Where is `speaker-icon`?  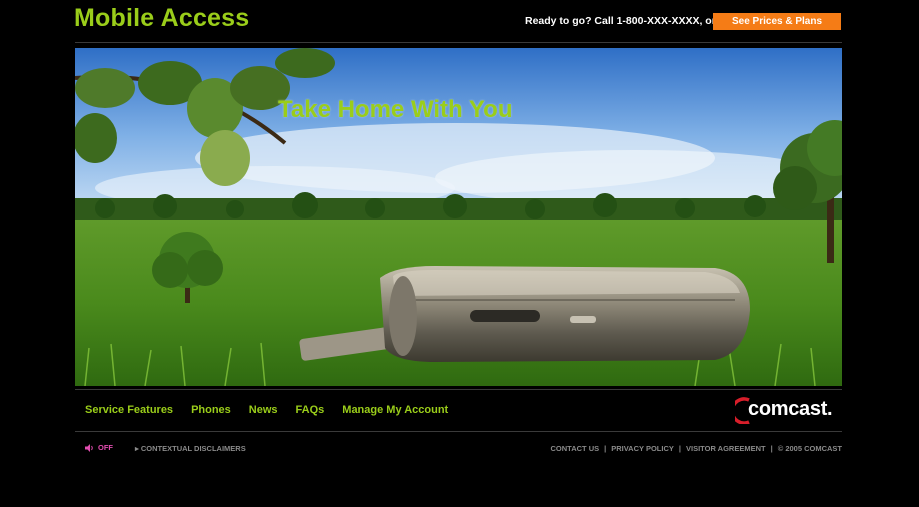 speaker-icon is located at coordinates (89, 447).